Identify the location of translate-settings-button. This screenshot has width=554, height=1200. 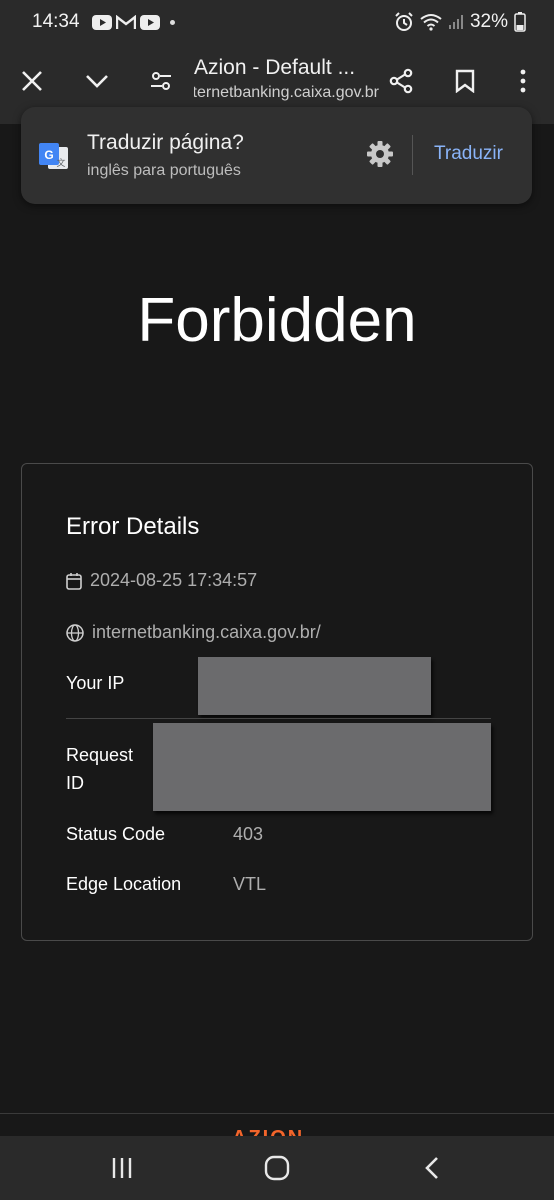
(380, 154).